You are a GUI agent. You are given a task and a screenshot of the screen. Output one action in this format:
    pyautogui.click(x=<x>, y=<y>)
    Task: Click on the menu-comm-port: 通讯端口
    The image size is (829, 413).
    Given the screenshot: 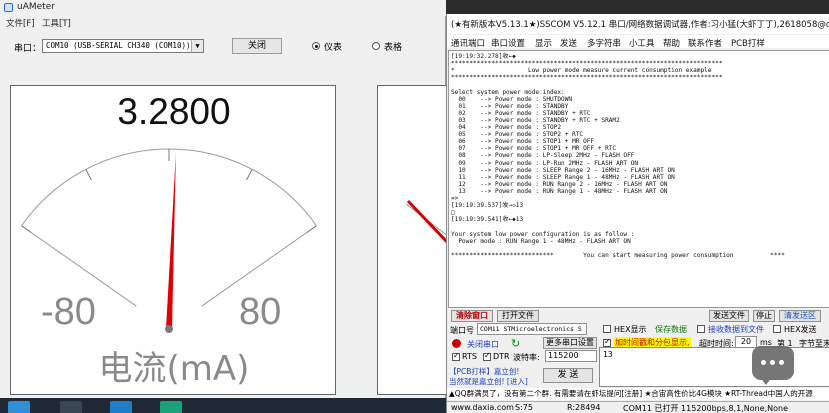 What is the action you would take?
    pyautogui.click(x=468, y=43)
    